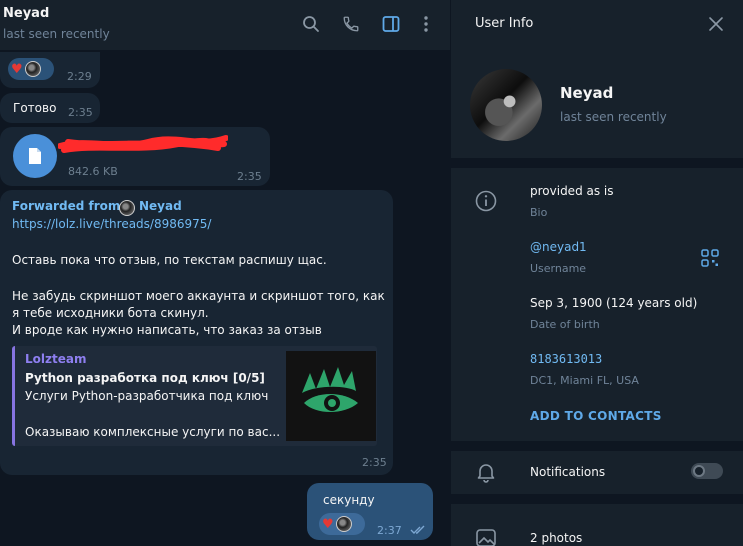 The image size is (743, 546). What do you see at coordinates (716, 24) in the screenshot?
I see `close-icon` at bounding box center [716, 24].